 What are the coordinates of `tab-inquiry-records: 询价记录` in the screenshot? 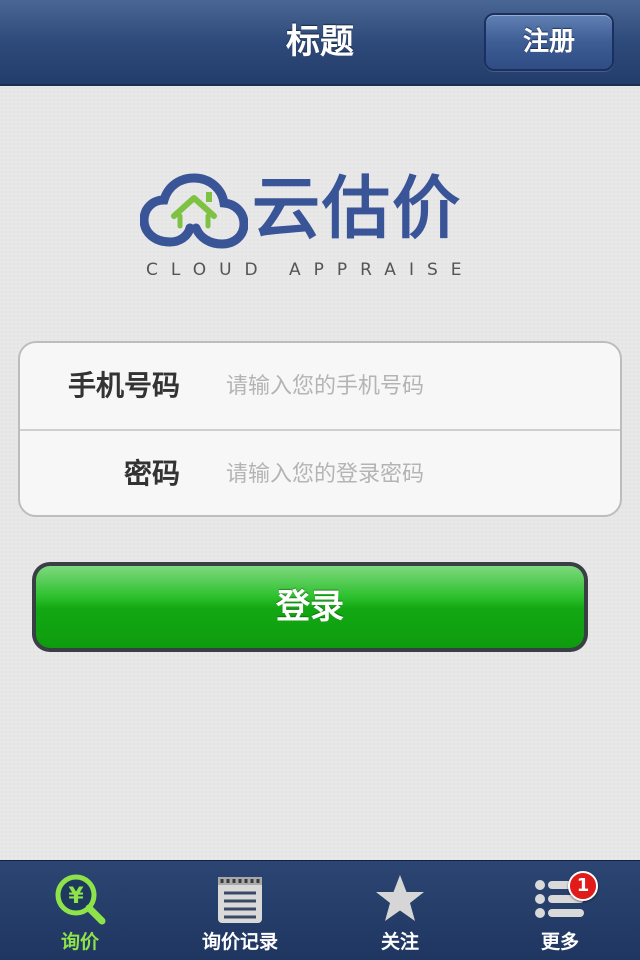 It's located at (240, 910).